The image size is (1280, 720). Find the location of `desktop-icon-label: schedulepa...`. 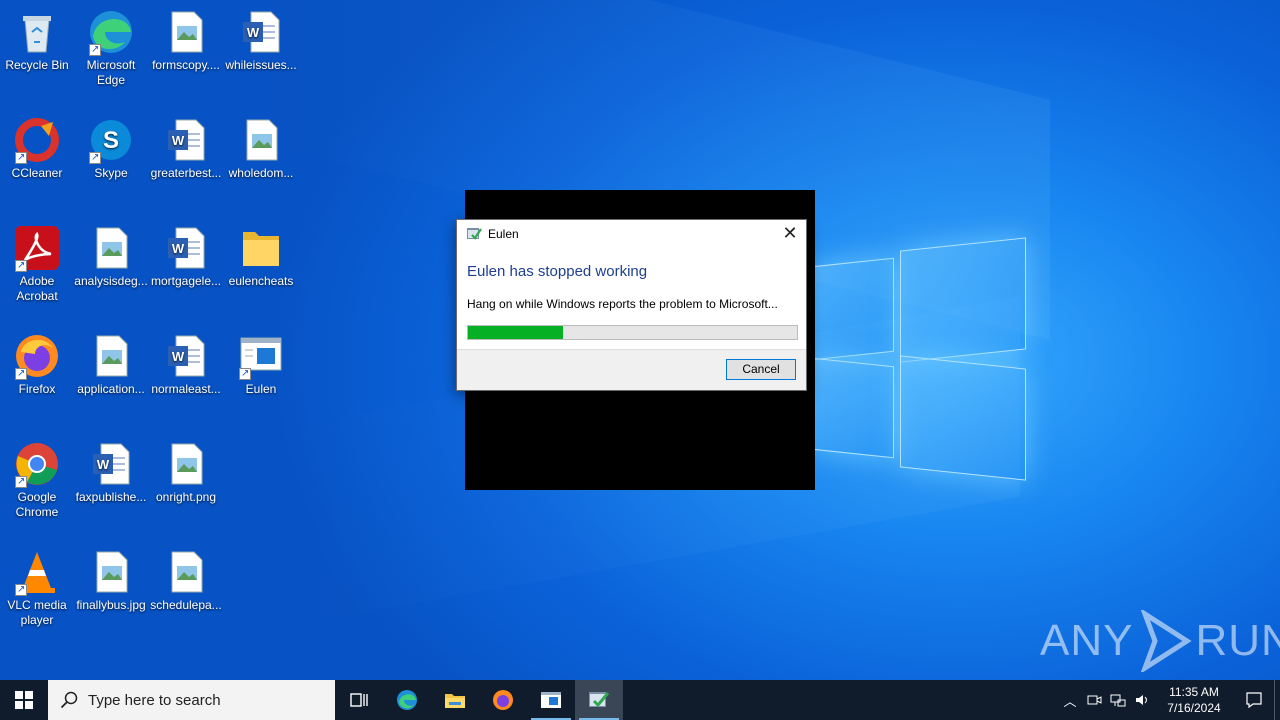

desktop-icon-label: schedulepa... is located at coordinates (186, 605).